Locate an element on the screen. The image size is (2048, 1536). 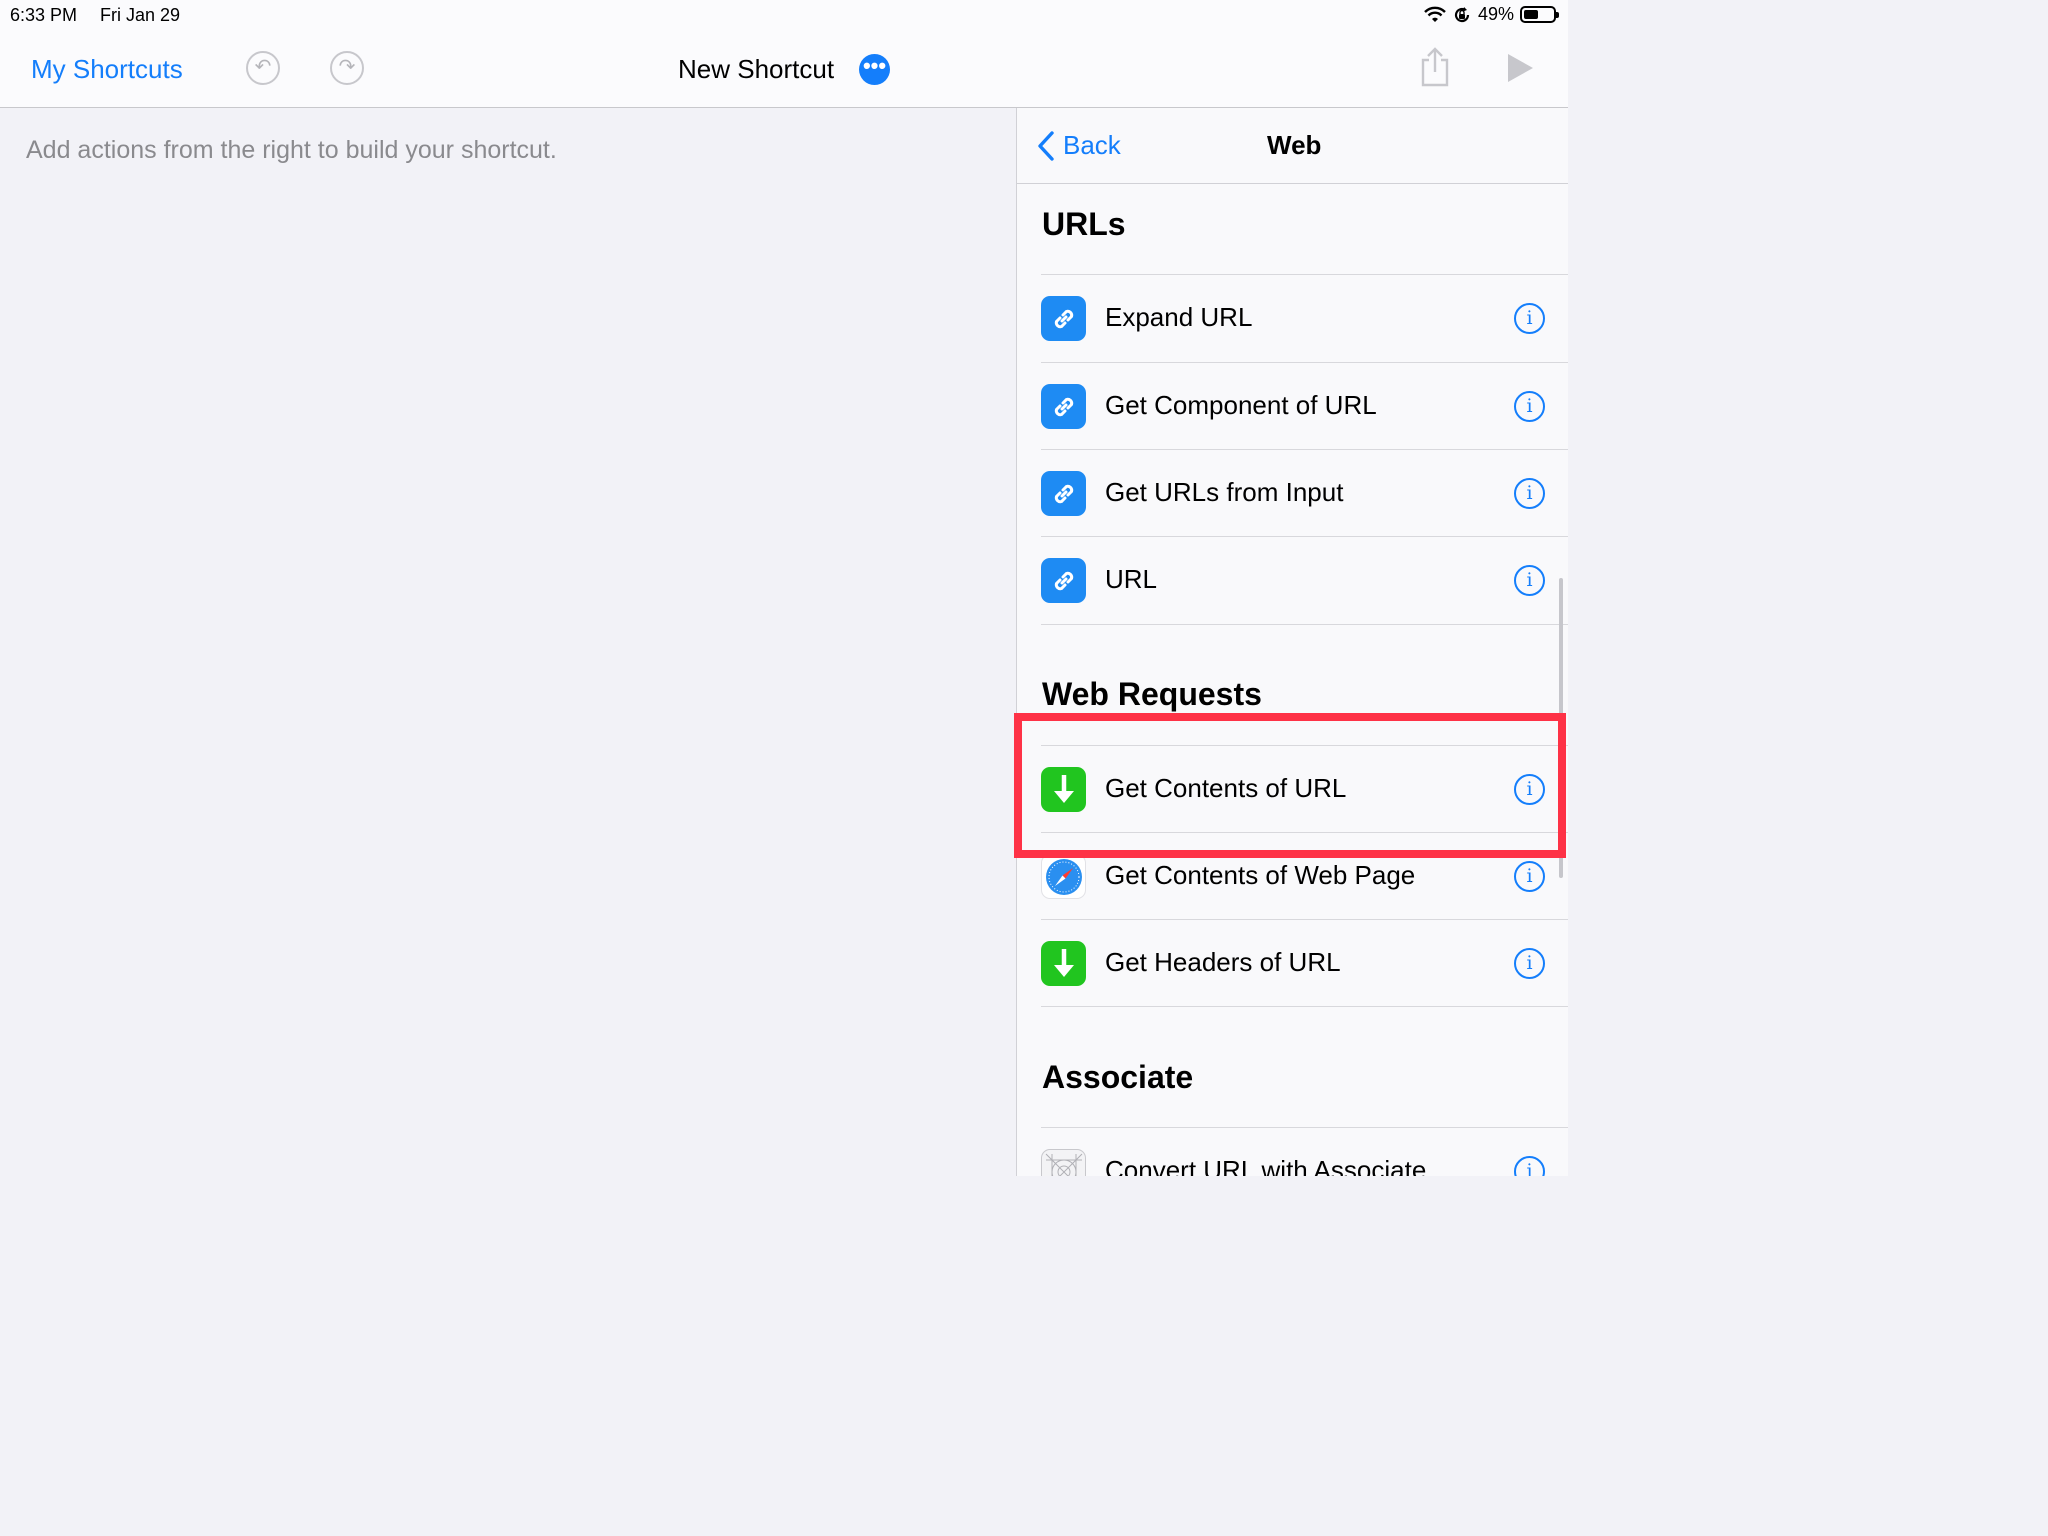
undo-icon: ↶ is located at coordinates (263, 68).